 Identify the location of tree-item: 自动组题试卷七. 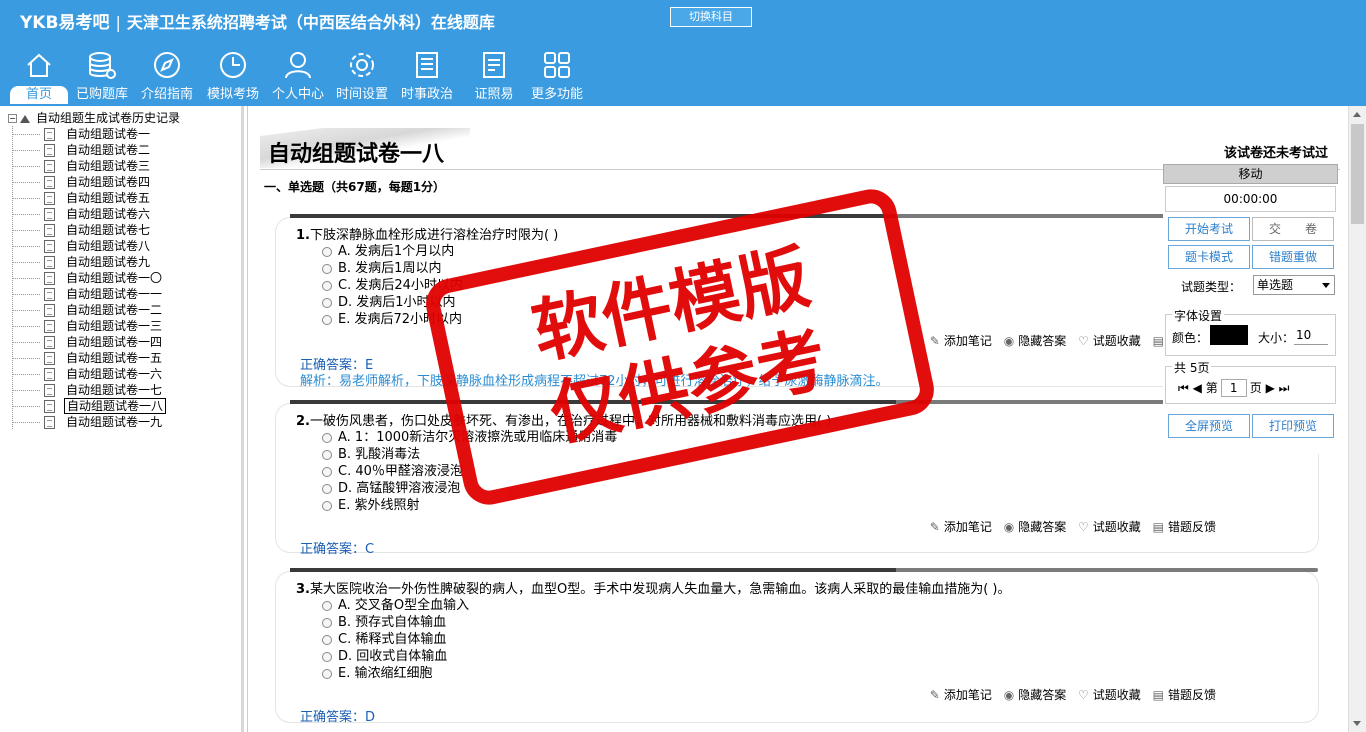
(94, 230).